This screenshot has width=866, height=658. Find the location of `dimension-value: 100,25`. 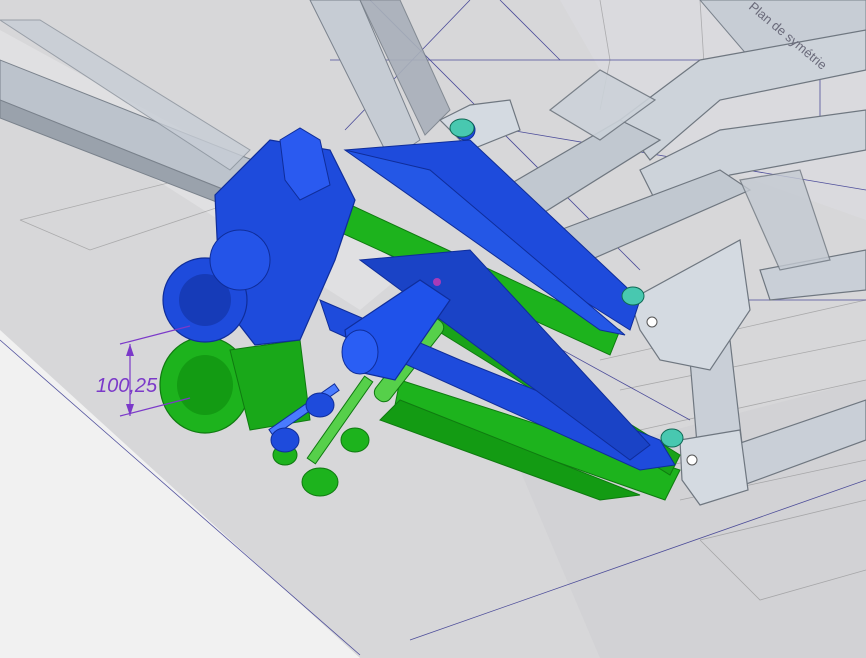

dimension-value: 100,25 is located at coordinates (127, 386).